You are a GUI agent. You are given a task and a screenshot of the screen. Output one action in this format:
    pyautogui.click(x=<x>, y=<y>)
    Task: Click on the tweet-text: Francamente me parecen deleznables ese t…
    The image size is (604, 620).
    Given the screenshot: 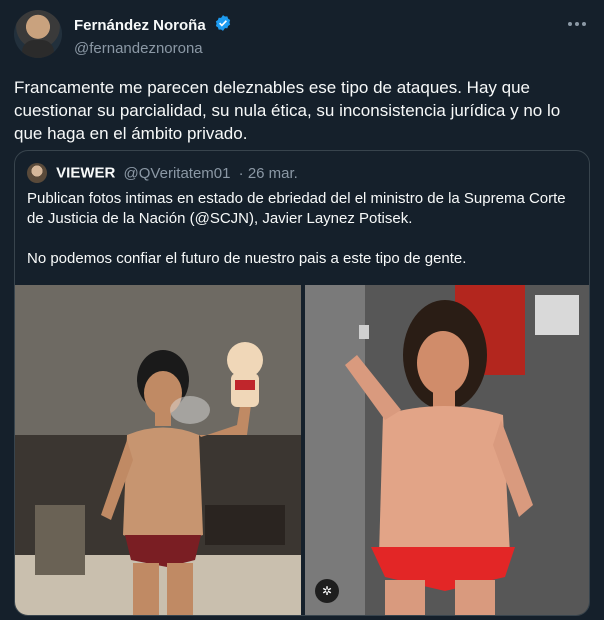 What is the action you would take?
    pyautogui.click(x=287, y=110)
    